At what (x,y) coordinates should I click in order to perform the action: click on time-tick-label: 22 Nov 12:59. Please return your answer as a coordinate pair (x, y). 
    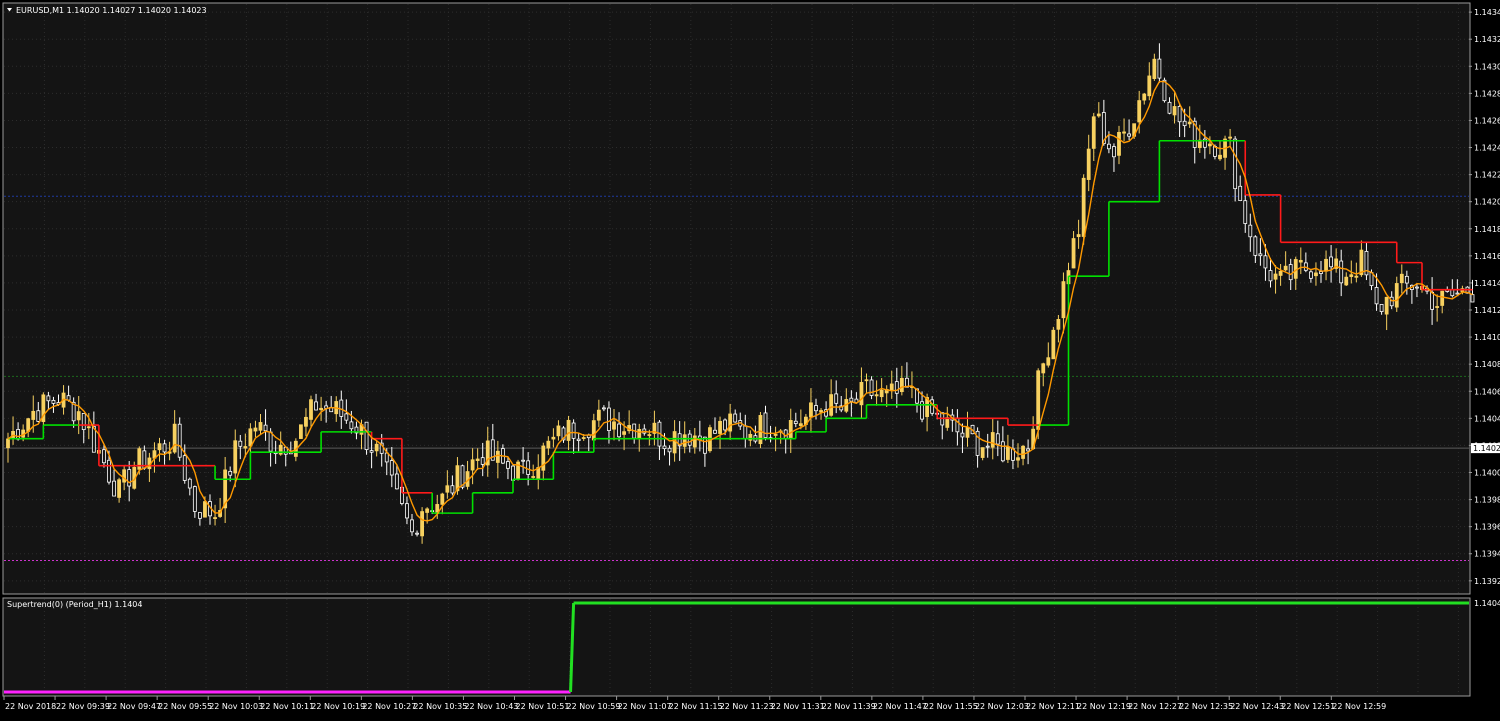
    Looking at the image, I should click on (1359, 706).